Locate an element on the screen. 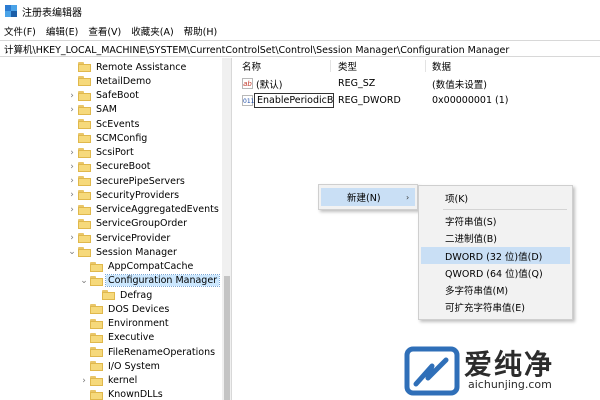 This screenshot has width=600, height=400. tree-item: KnownDLLs is located at coordinates (111, 394).